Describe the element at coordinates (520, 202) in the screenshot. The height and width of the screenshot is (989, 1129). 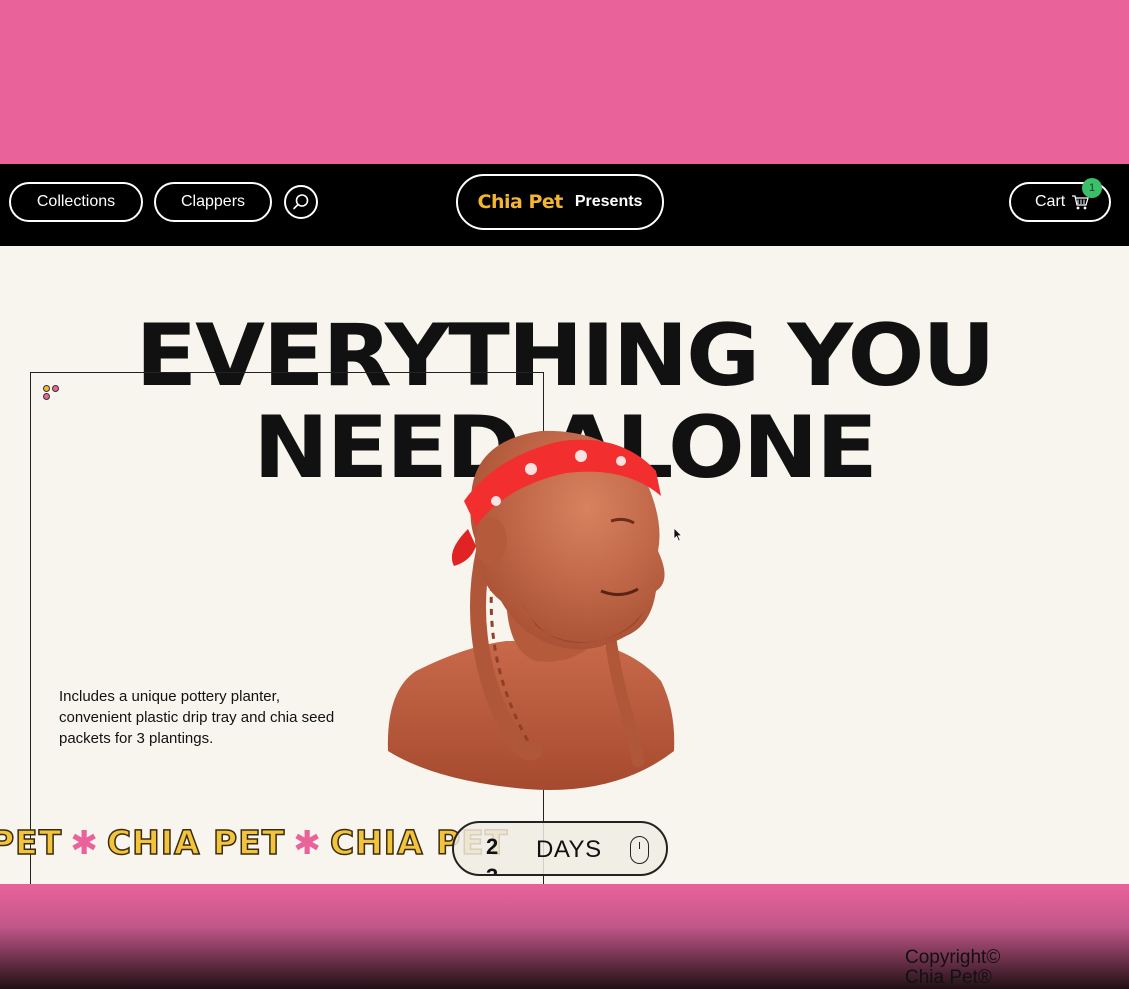
I see `chia-pet-logo: Chia Pet` at that location.